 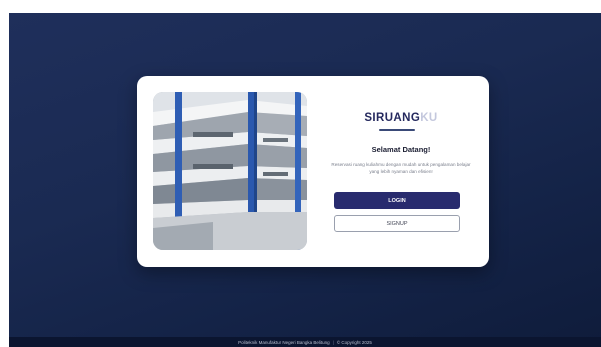 I want to click on welcome-heading: Selamat Datang!, so click(x=401, y=149).